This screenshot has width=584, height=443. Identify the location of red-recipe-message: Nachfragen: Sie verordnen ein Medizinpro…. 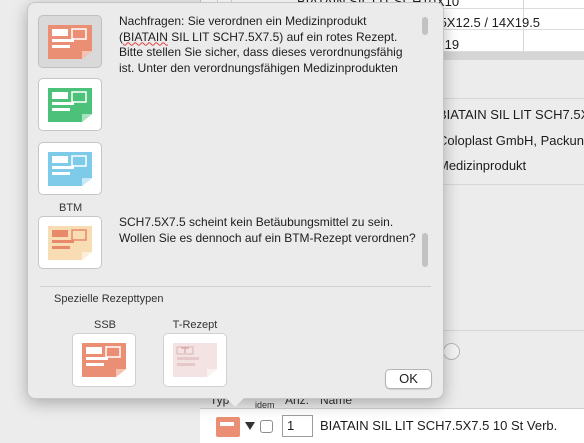
(261, 44).